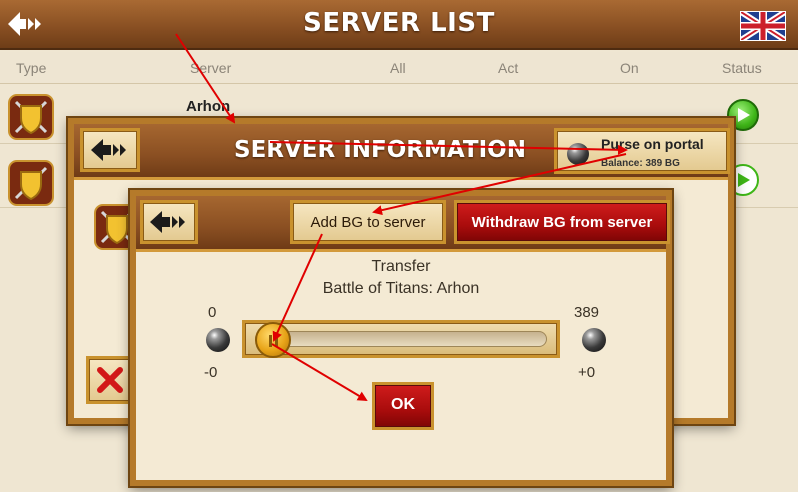 This screenshot has height=492, width=798. What do you see at coordinates (31, 117) in the screenshot?
I see `shield-swords-icon` at bounding box center [31, 117].